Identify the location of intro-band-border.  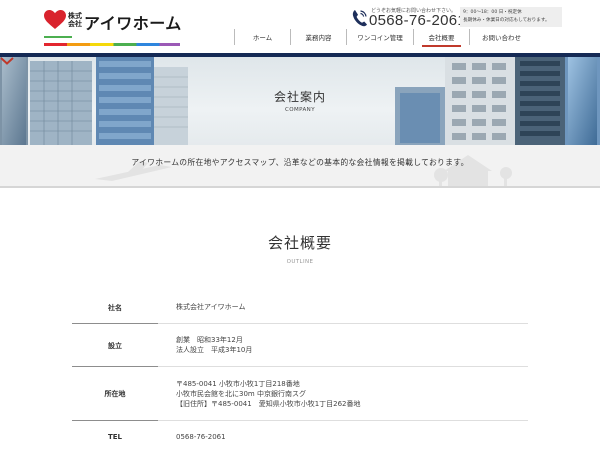
(300, 187).